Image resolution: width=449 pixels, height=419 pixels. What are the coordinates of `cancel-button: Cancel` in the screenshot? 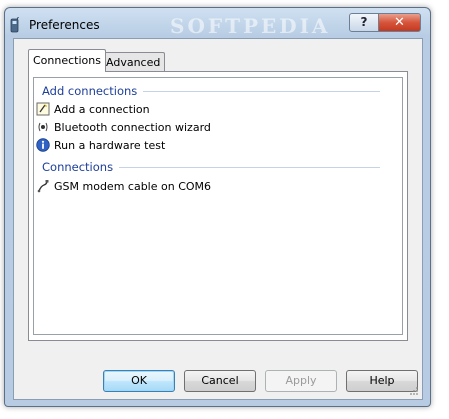 It's located at (220, 381).